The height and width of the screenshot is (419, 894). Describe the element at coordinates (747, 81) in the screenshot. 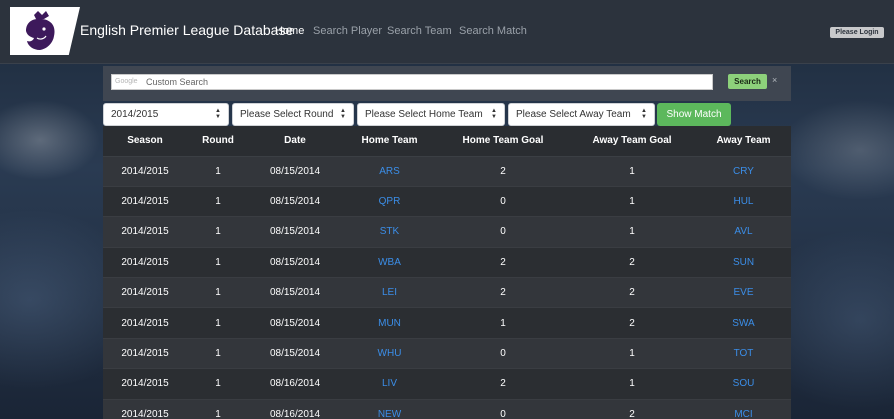

I see `search-button: Search` at that location.